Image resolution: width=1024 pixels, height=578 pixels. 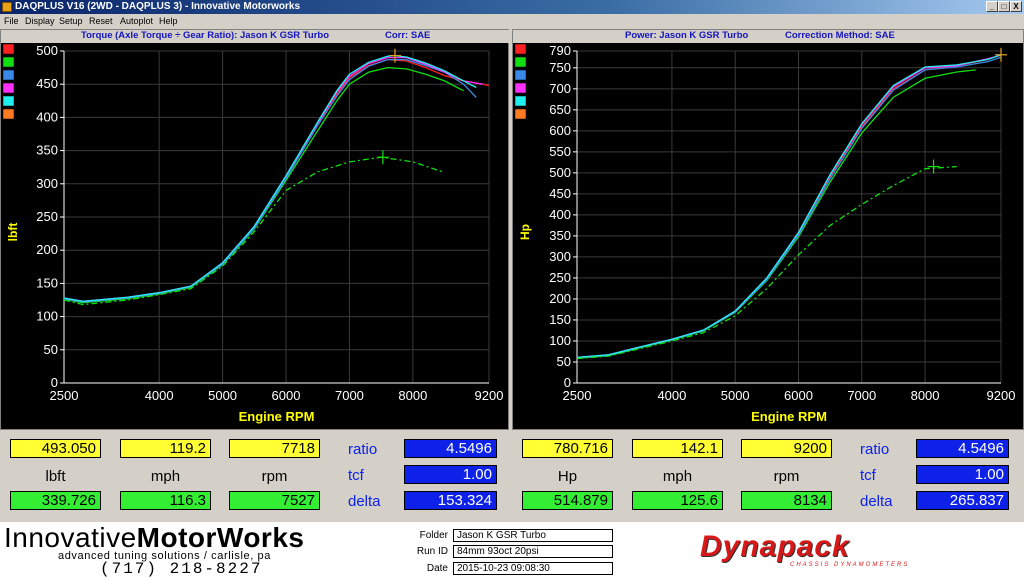 I want to click on power-base-mph: 125.6, so click(x=677, y=500).